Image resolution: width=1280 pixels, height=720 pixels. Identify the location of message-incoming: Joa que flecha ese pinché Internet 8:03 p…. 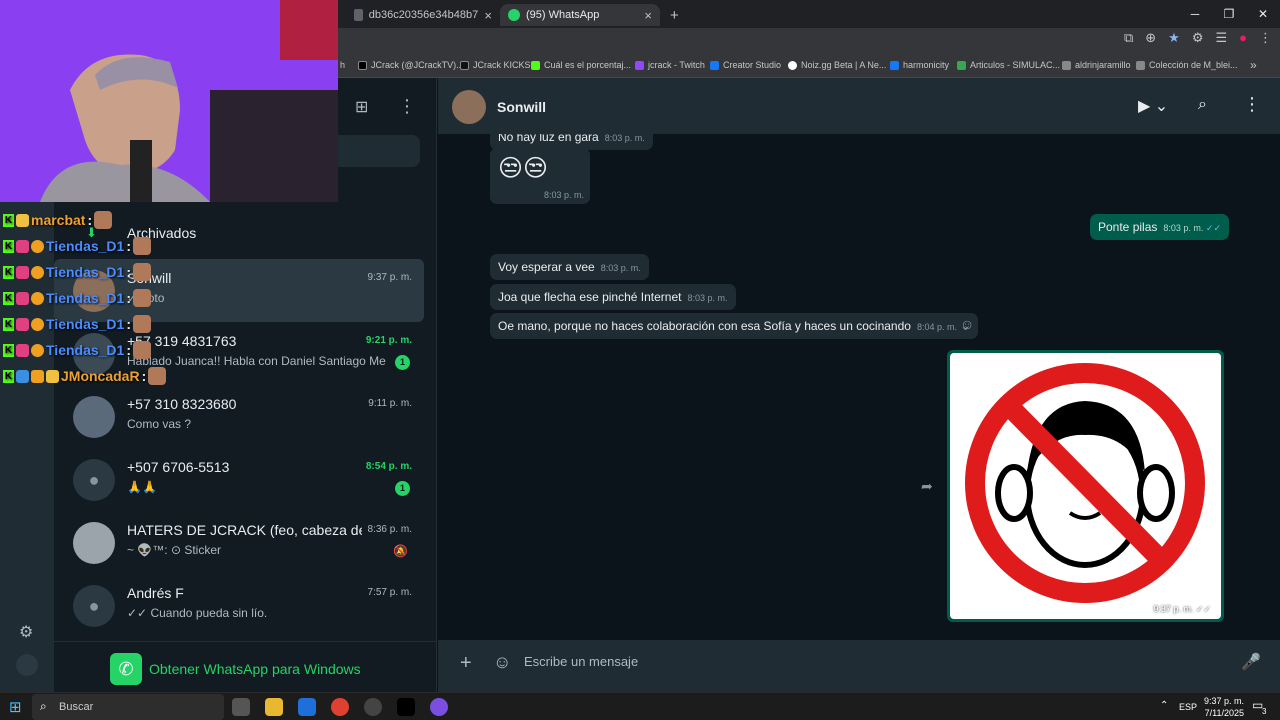
(613, 297).